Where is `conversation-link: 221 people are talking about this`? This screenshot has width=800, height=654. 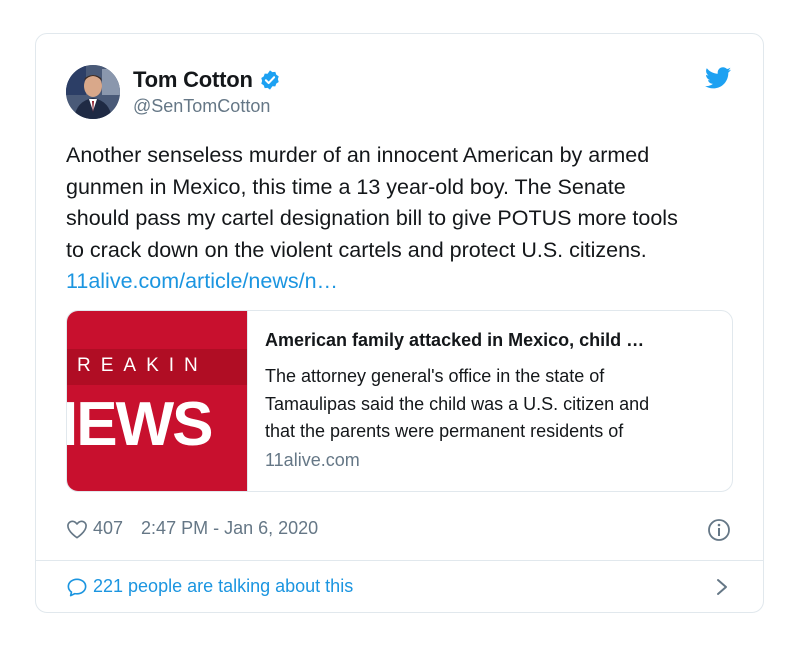 conversation-link: 221 people are talking about this is located at coordinates (209, 586).